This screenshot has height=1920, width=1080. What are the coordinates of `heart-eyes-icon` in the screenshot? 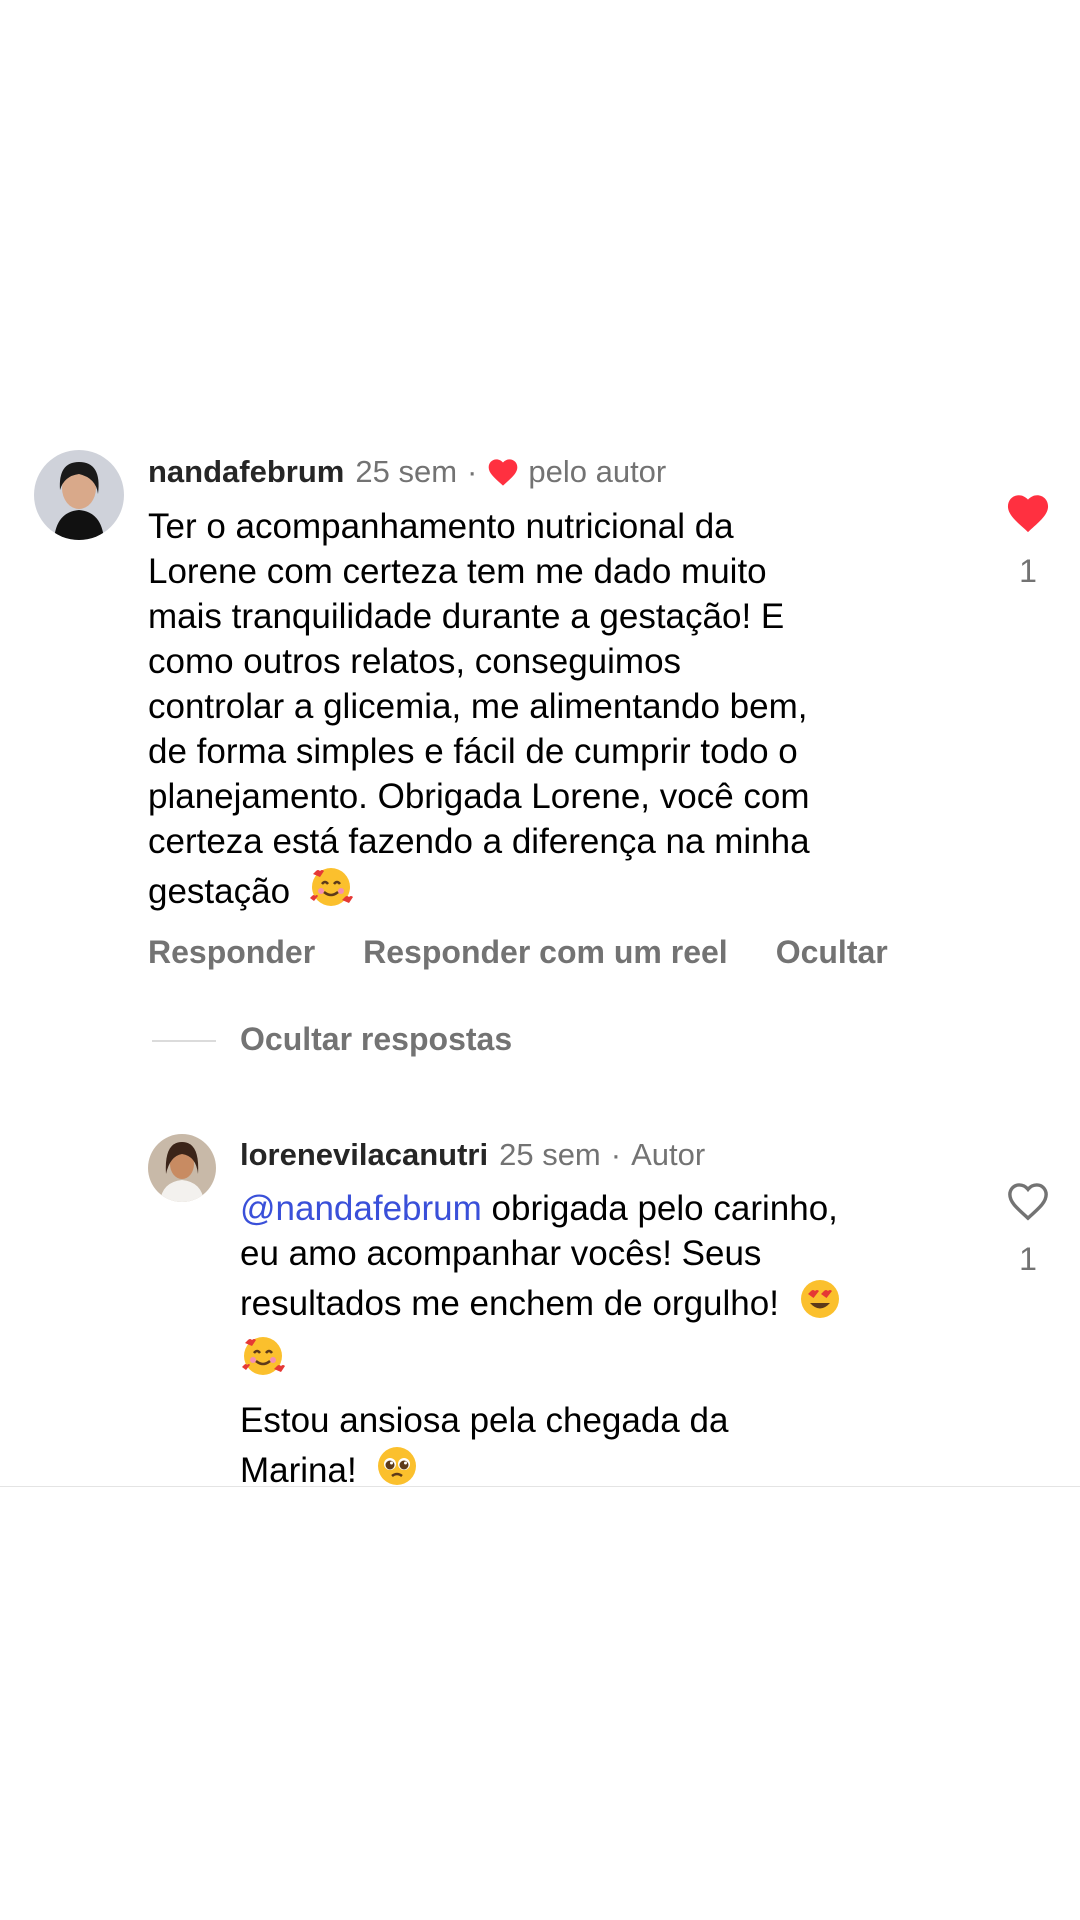 It's located at (820, 1304).